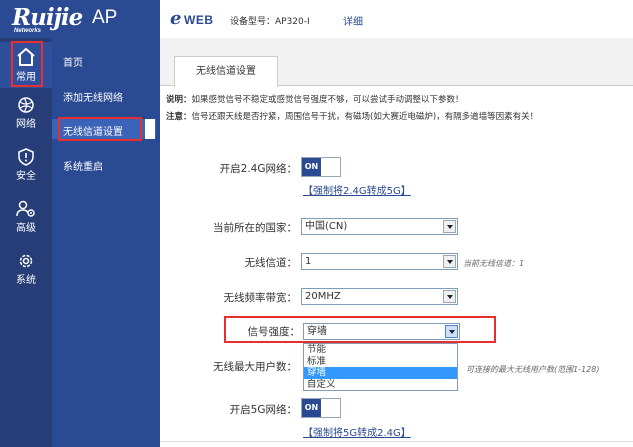 This screenshot has height=447, width=633. What do you see at coordinates (311, 167) in the screenshot?
I see `toggle-24g-state: ON` at bounding box center [311, 167].